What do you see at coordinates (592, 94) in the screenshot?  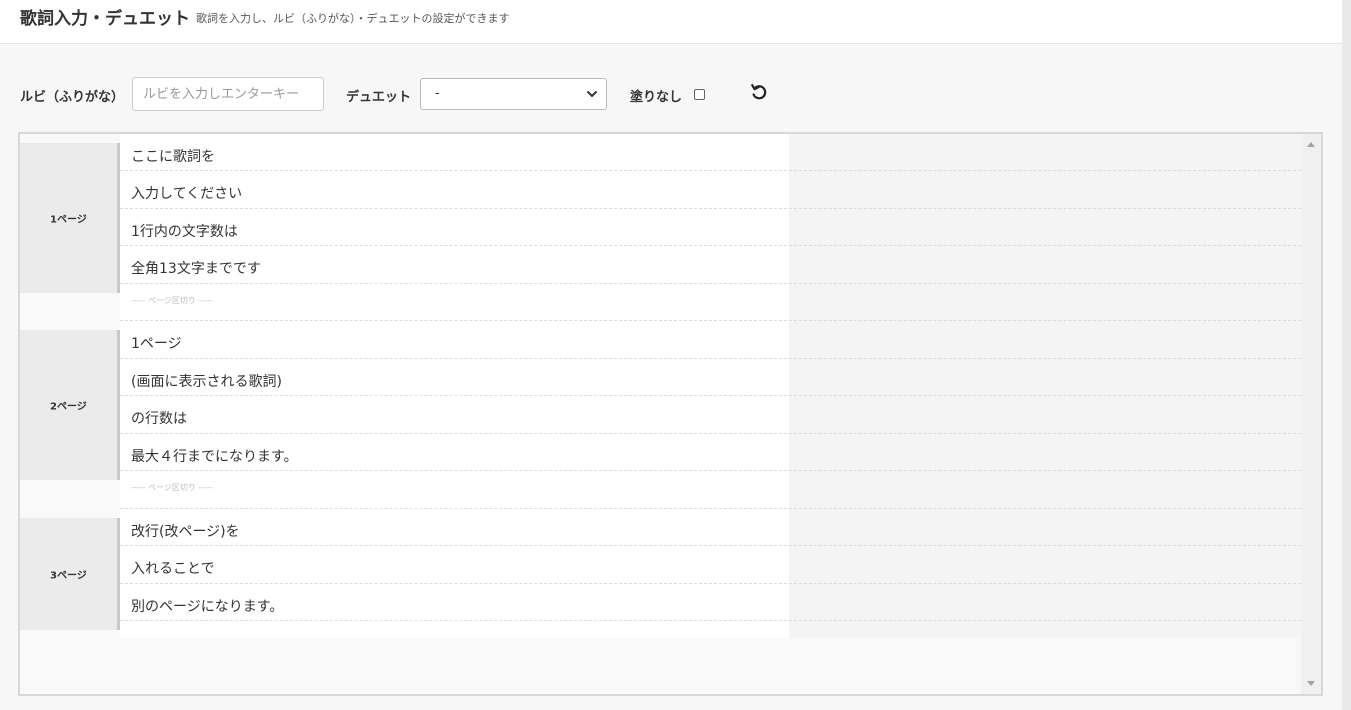 I see `chevron-down-icon` at bounding box center [592, 94].